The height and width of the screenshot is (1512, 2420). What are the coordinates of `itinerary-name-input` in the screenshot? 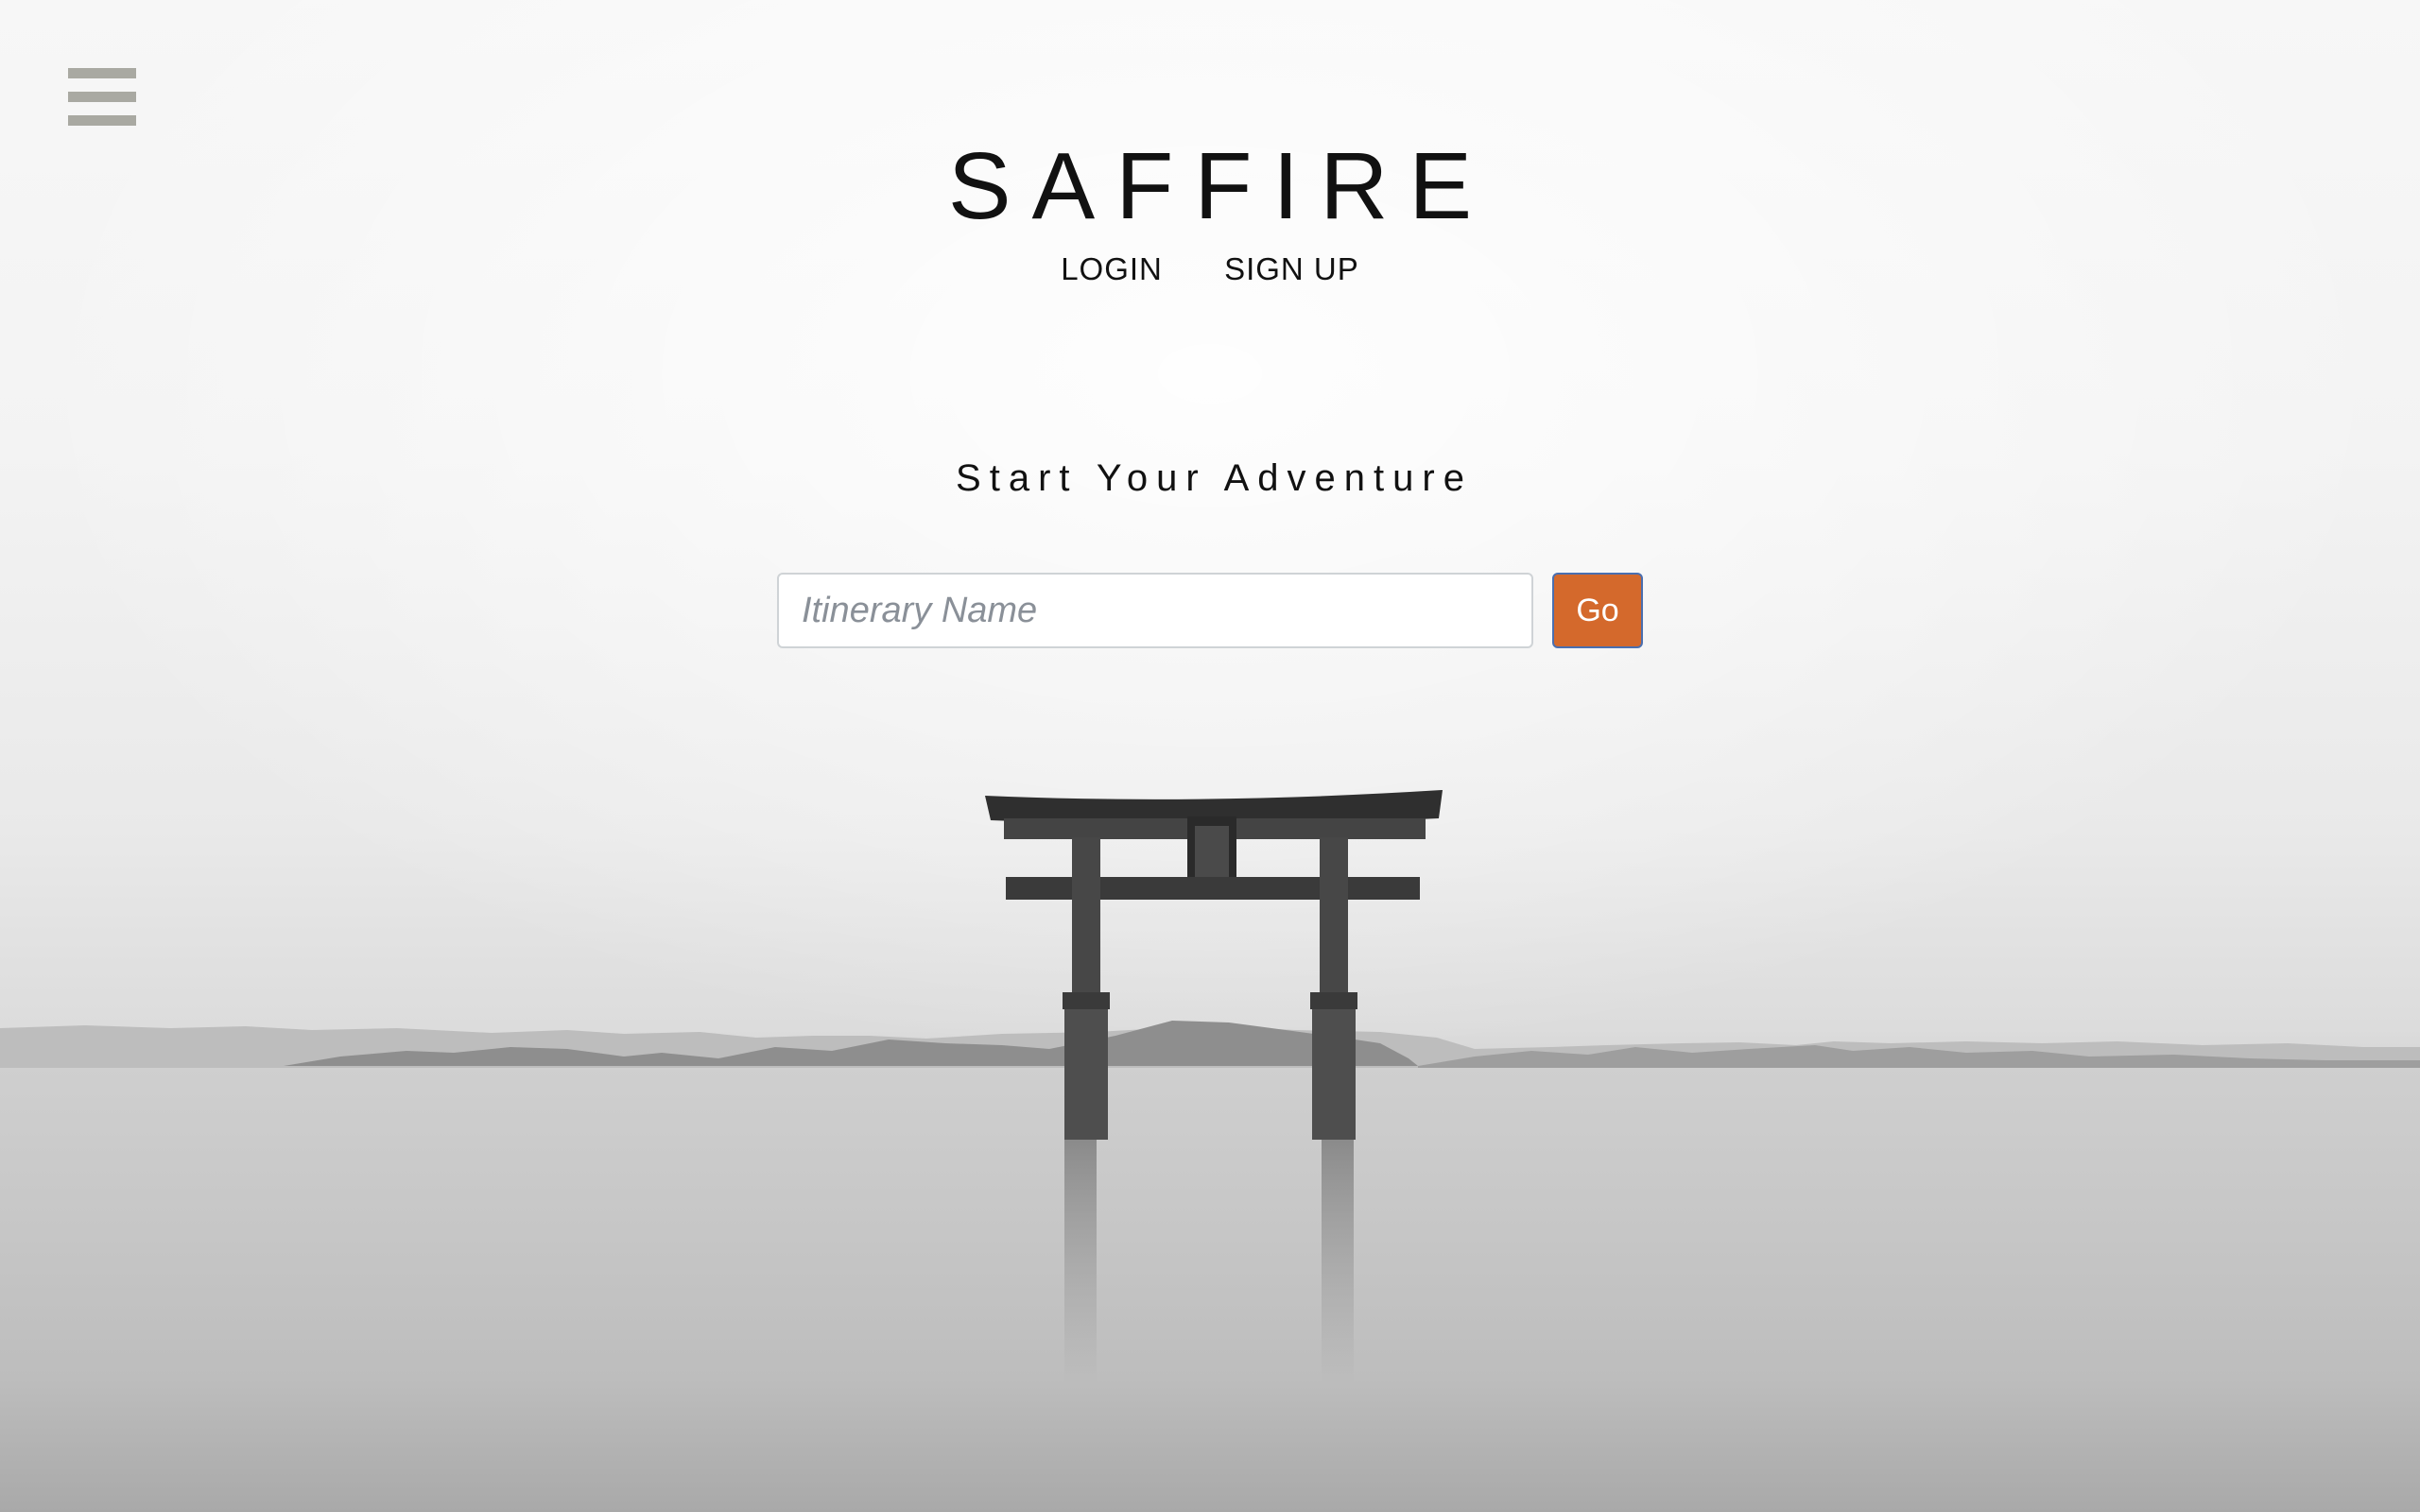 It's located at (1155, 610).